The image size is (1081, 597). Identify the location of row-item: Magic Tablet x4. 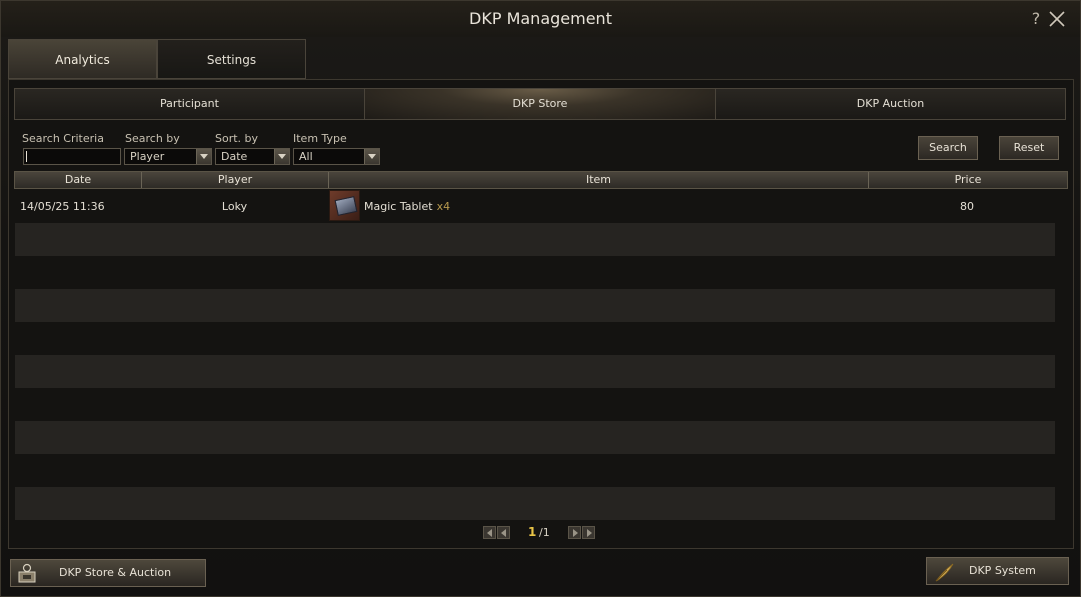
(407, 206).